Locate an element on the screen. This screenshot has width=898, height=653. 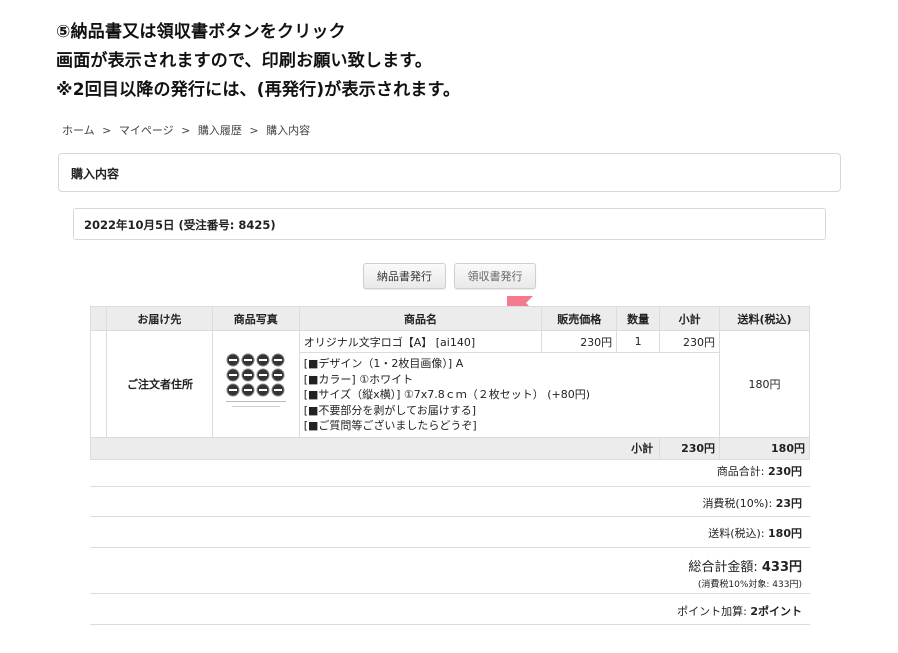
breadcrumb: ホーム > マイページ > 購入履歴 > 購入内容 is located at coordinates (188, 130).